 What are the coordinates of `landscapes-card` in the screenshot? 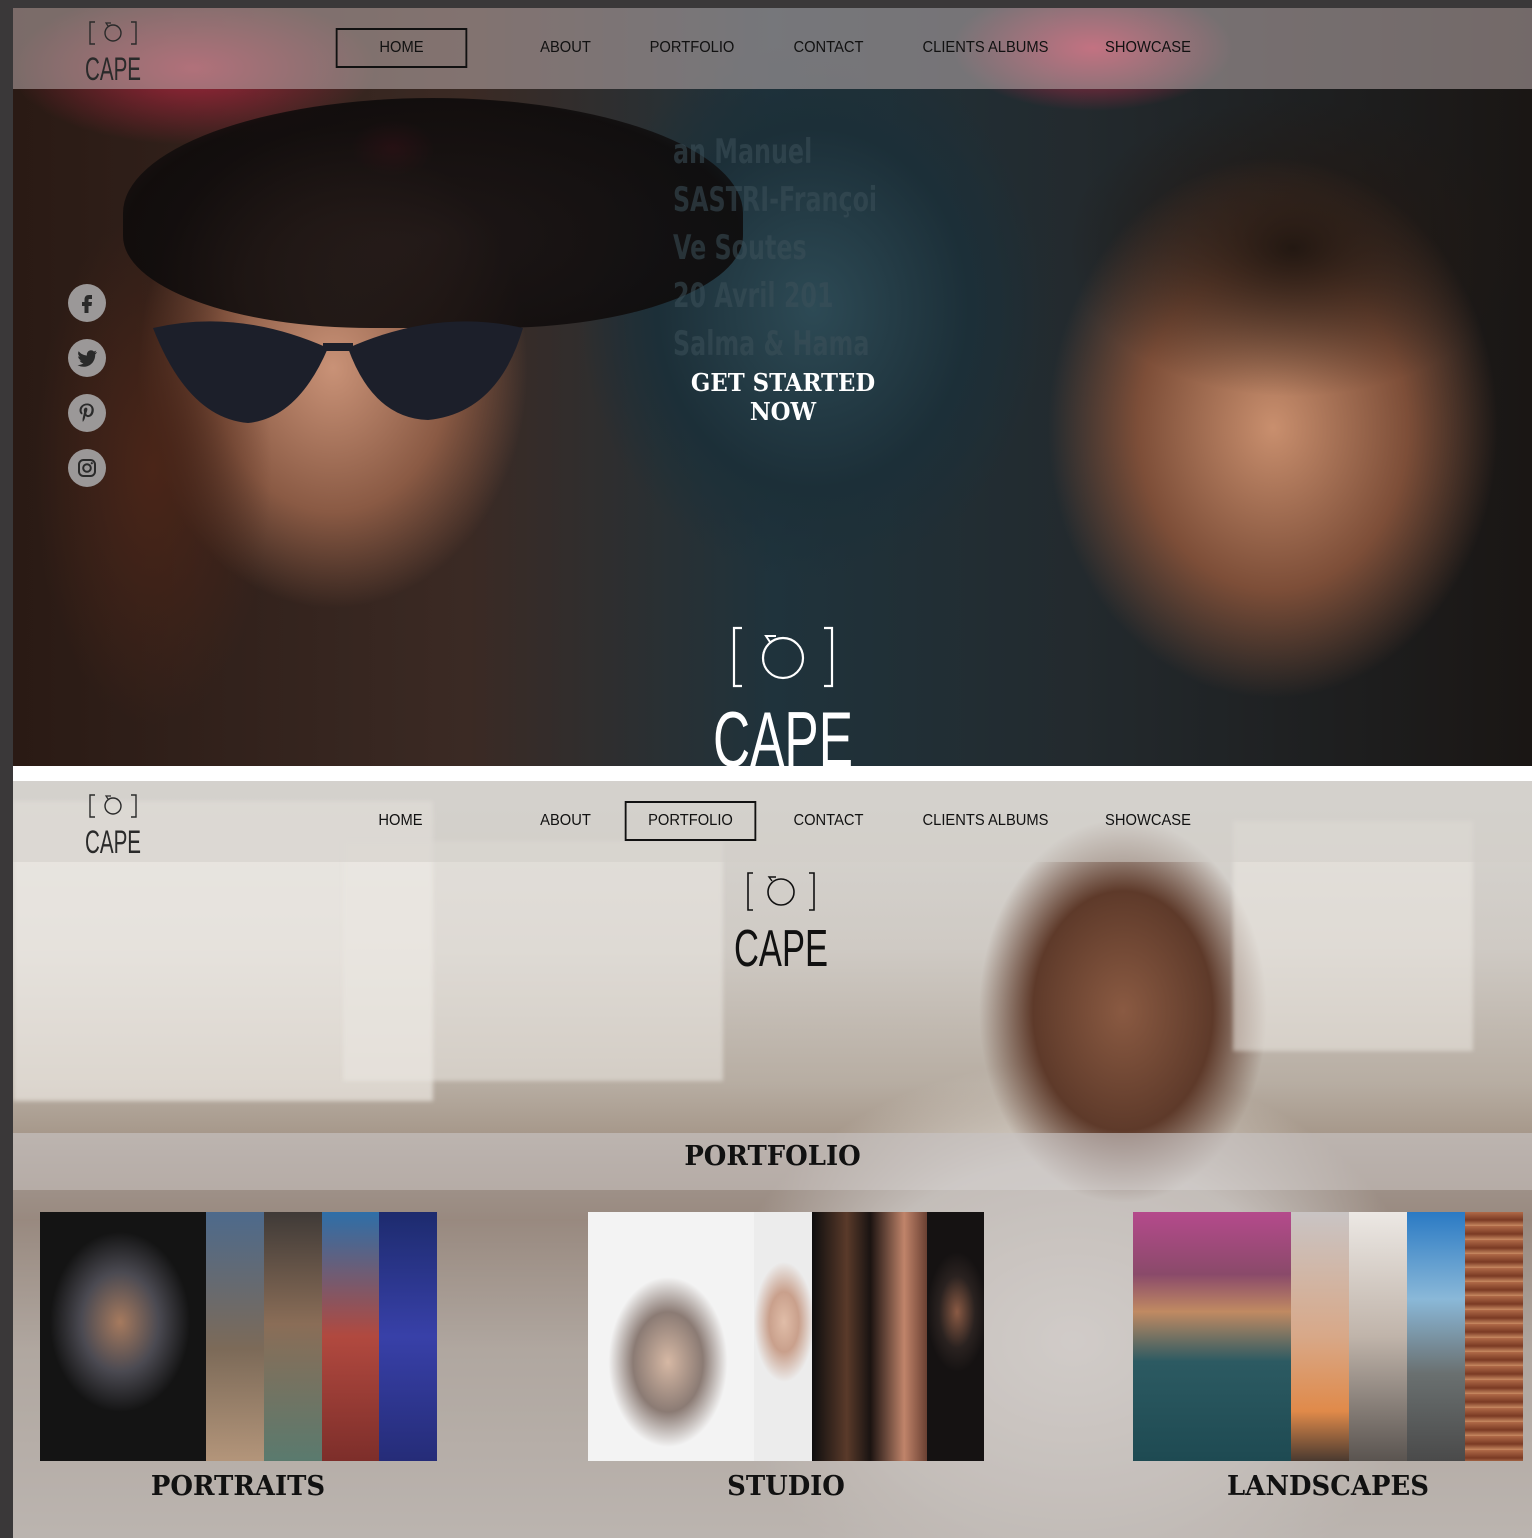 It's located at (1328, 1336).